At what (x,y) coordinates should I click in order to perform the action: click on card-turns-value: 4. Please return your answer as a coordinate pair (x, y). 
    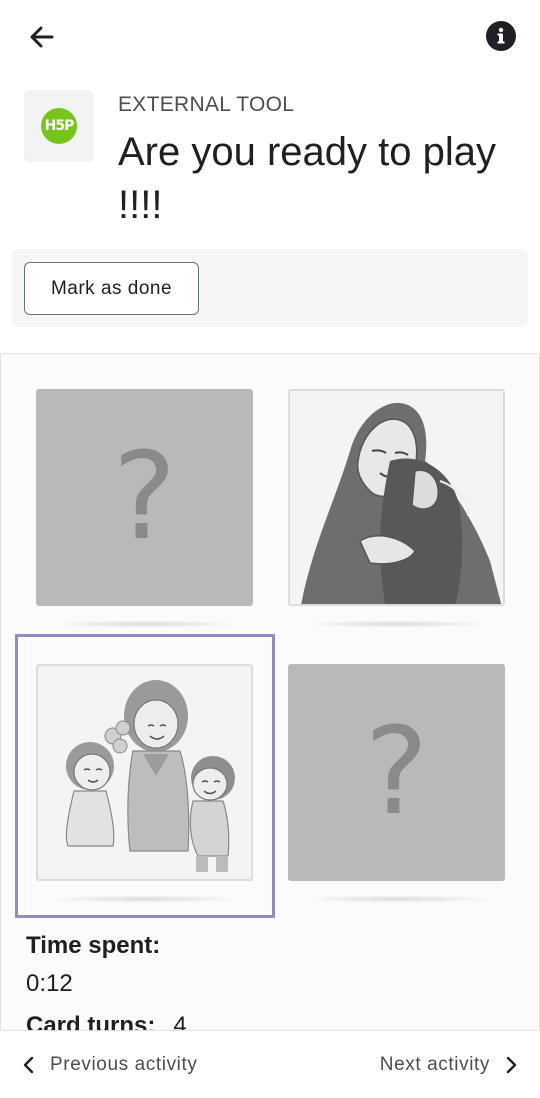
    Looking at the image, I should click on (180, 1021).